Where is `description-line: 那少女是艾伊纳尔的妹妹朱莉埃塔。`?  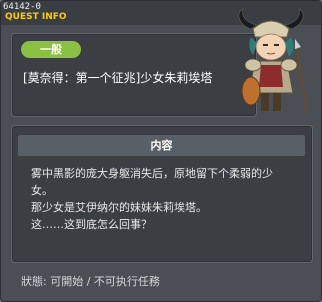 description-line: 那少女是艾伊纳尔的妹妹朱莉埃塔。 is located at coordinates (119, 207).